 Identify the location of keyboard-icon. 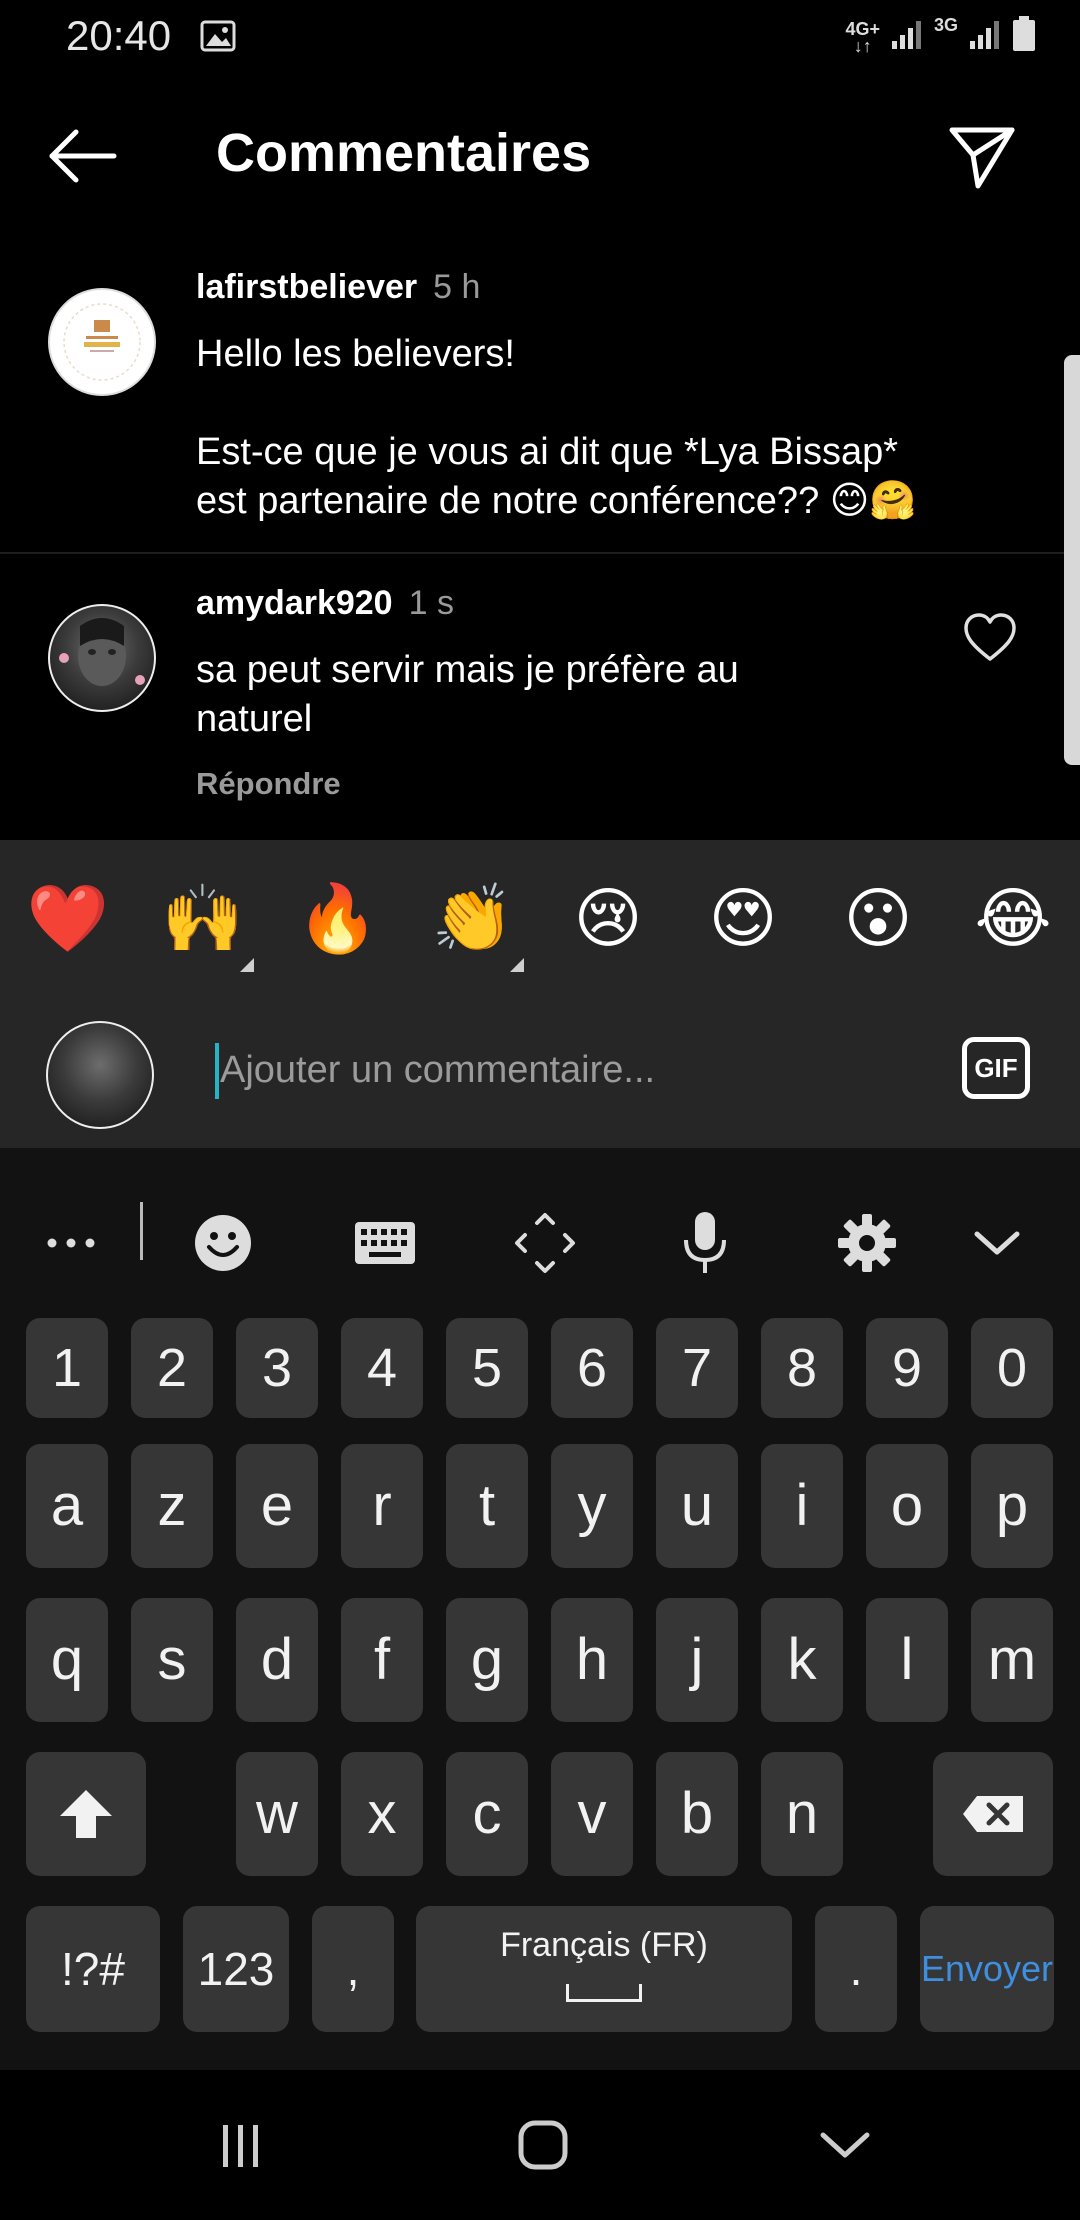
(385, 1243).